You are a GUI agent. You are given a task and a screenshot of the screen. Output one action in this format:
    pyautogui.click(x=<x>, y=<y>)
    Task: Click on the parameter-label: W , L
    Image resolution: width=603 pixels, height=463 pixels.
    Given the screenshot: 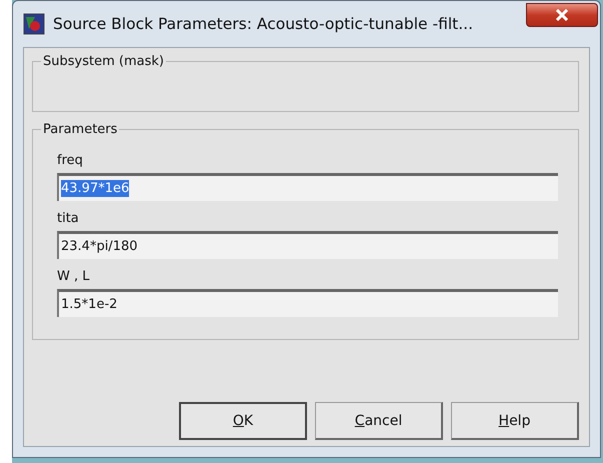 What is the action you would take?
    pyautogui.click(x=73, y=276)
    